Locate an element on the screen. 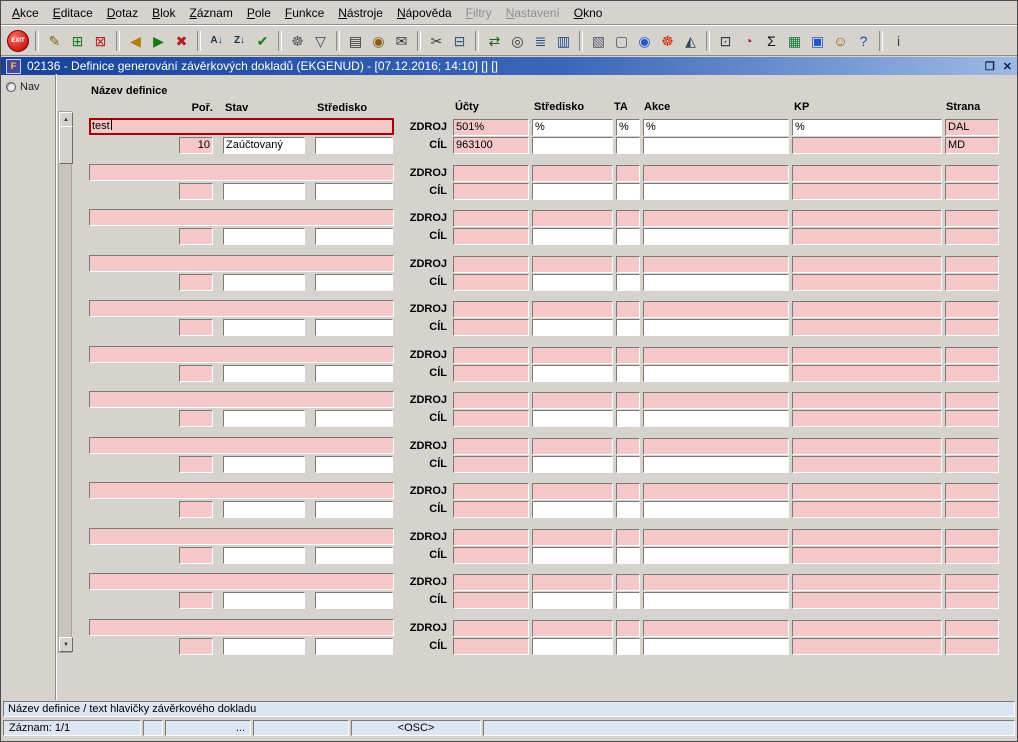 The image size is (1018, 742). cil-ucty-field: 963100 is located at coordinates (491, 145).